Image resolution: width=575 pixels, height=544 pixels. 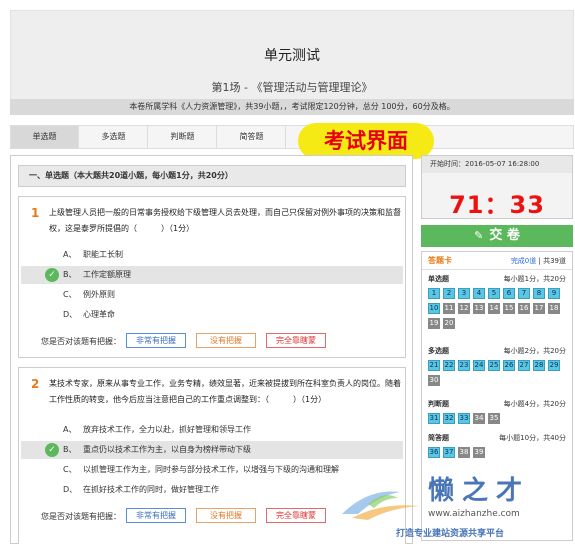 What do you see at coordinates (497, 205) in the screenshot?
I see `countdown-timer: 71：33` at bounding box center [497, 205].